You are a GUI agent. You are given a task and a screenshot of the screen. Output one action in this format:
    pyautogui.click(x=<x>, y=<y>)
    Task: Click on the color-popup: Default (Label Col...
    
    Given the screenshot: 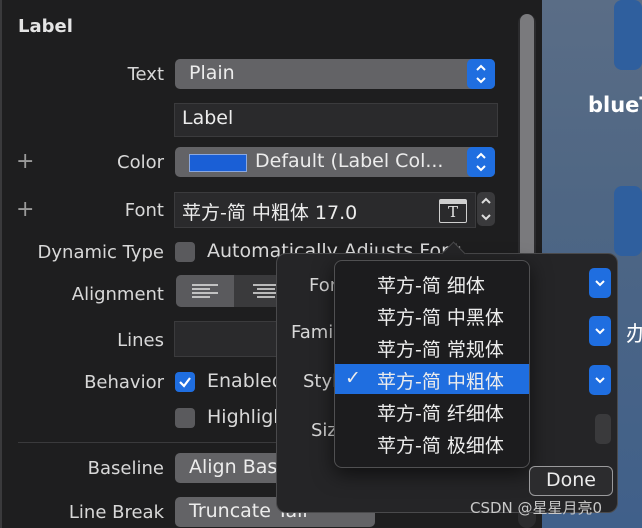 What is the action you would take?
    pyautogui.click(x=335, y=162)
    